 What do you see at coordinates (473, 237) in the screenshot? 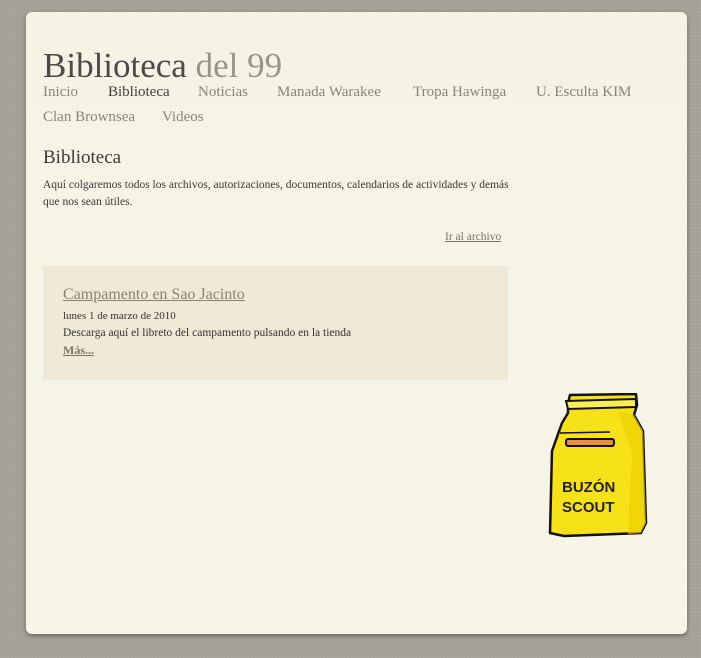
I see `archive-link: Ir al archivo` at bounding box center [473, 237].